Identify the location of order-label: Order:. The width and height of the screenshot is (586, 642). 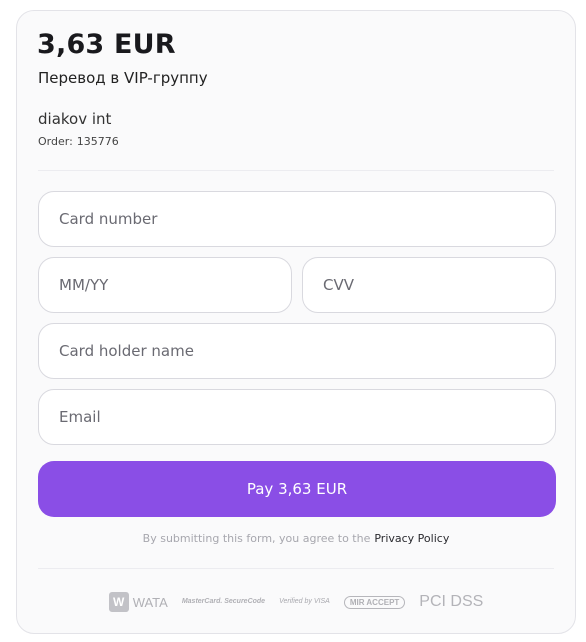
(55, 141).